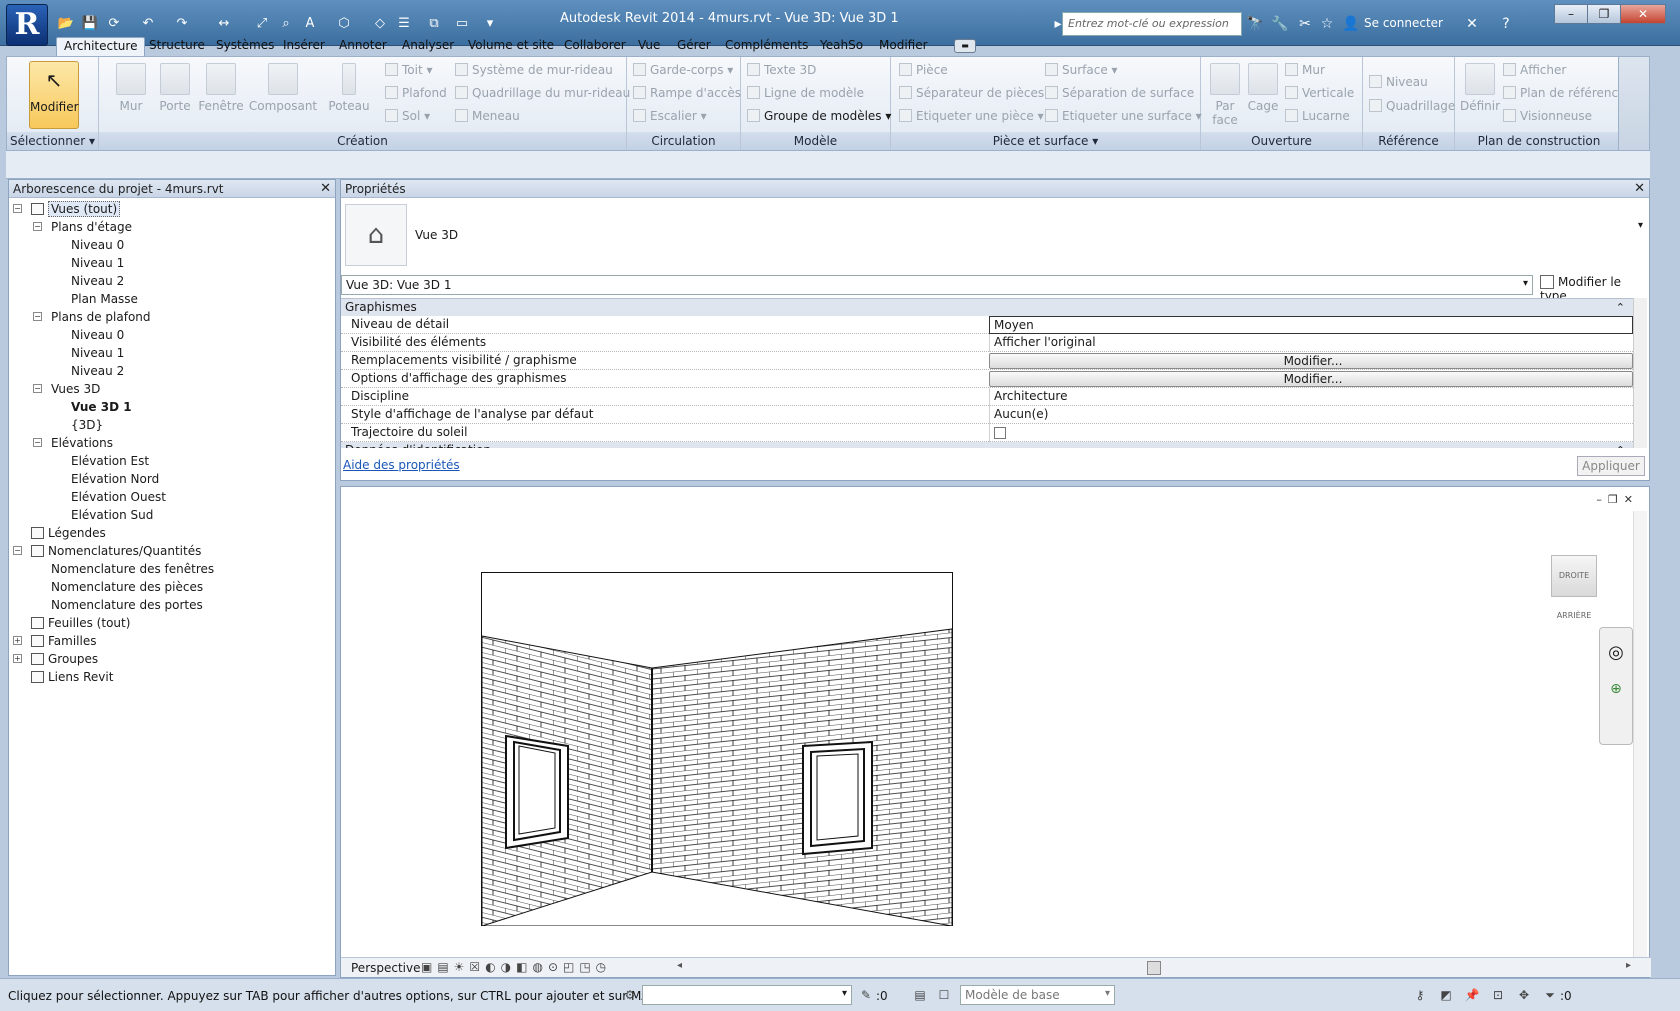 This screenshot has width=1680, height=1011. What do you see at coordinates (781, 72) in the screenshot?
I see `model-text-button: Texte 3D` at bounding box center [781, 72].